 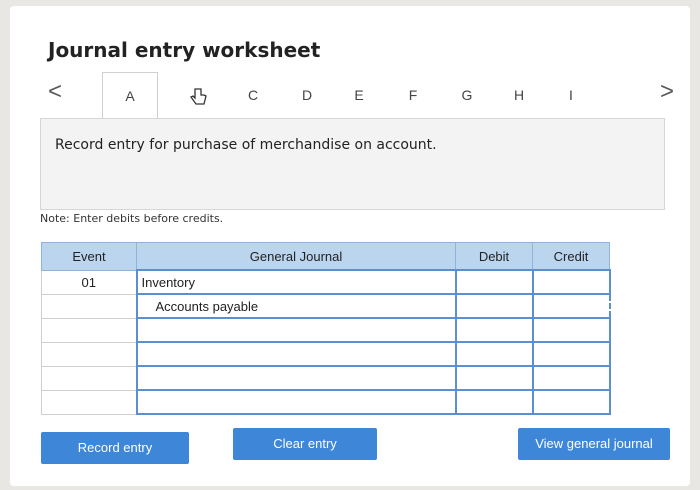 What do you see at coordinates (305, 444) in the screenshot?
I see `clear-entry-button: Clear entry` at bounding box center [305, 444].